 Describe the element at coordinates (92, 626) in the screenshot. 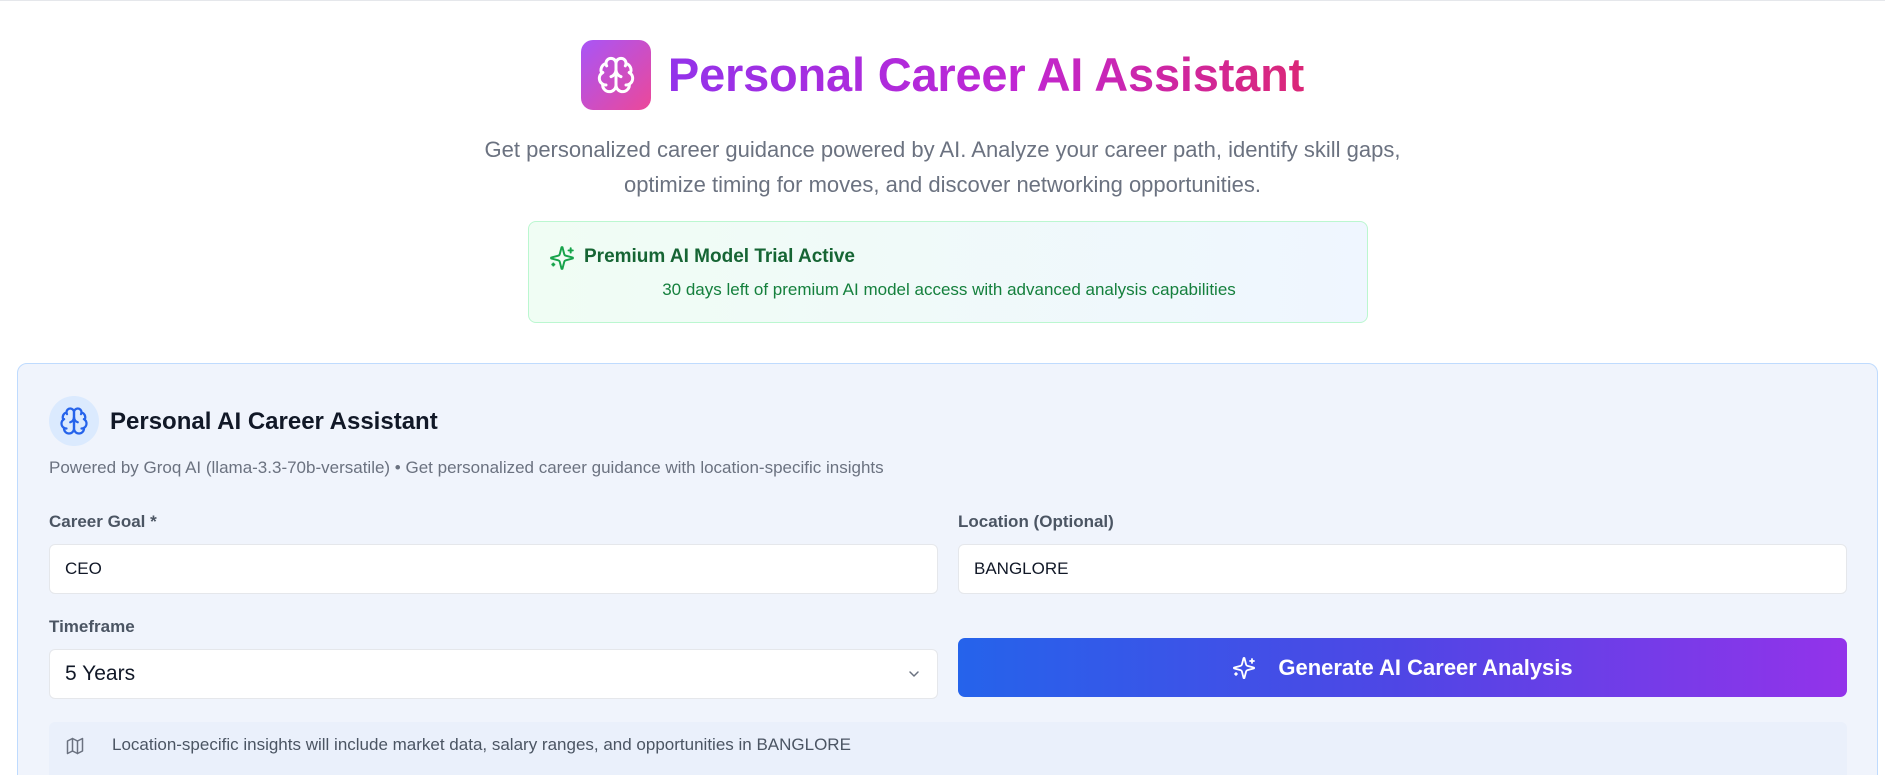

I see `timeframe-label: Timeframe` at that location.